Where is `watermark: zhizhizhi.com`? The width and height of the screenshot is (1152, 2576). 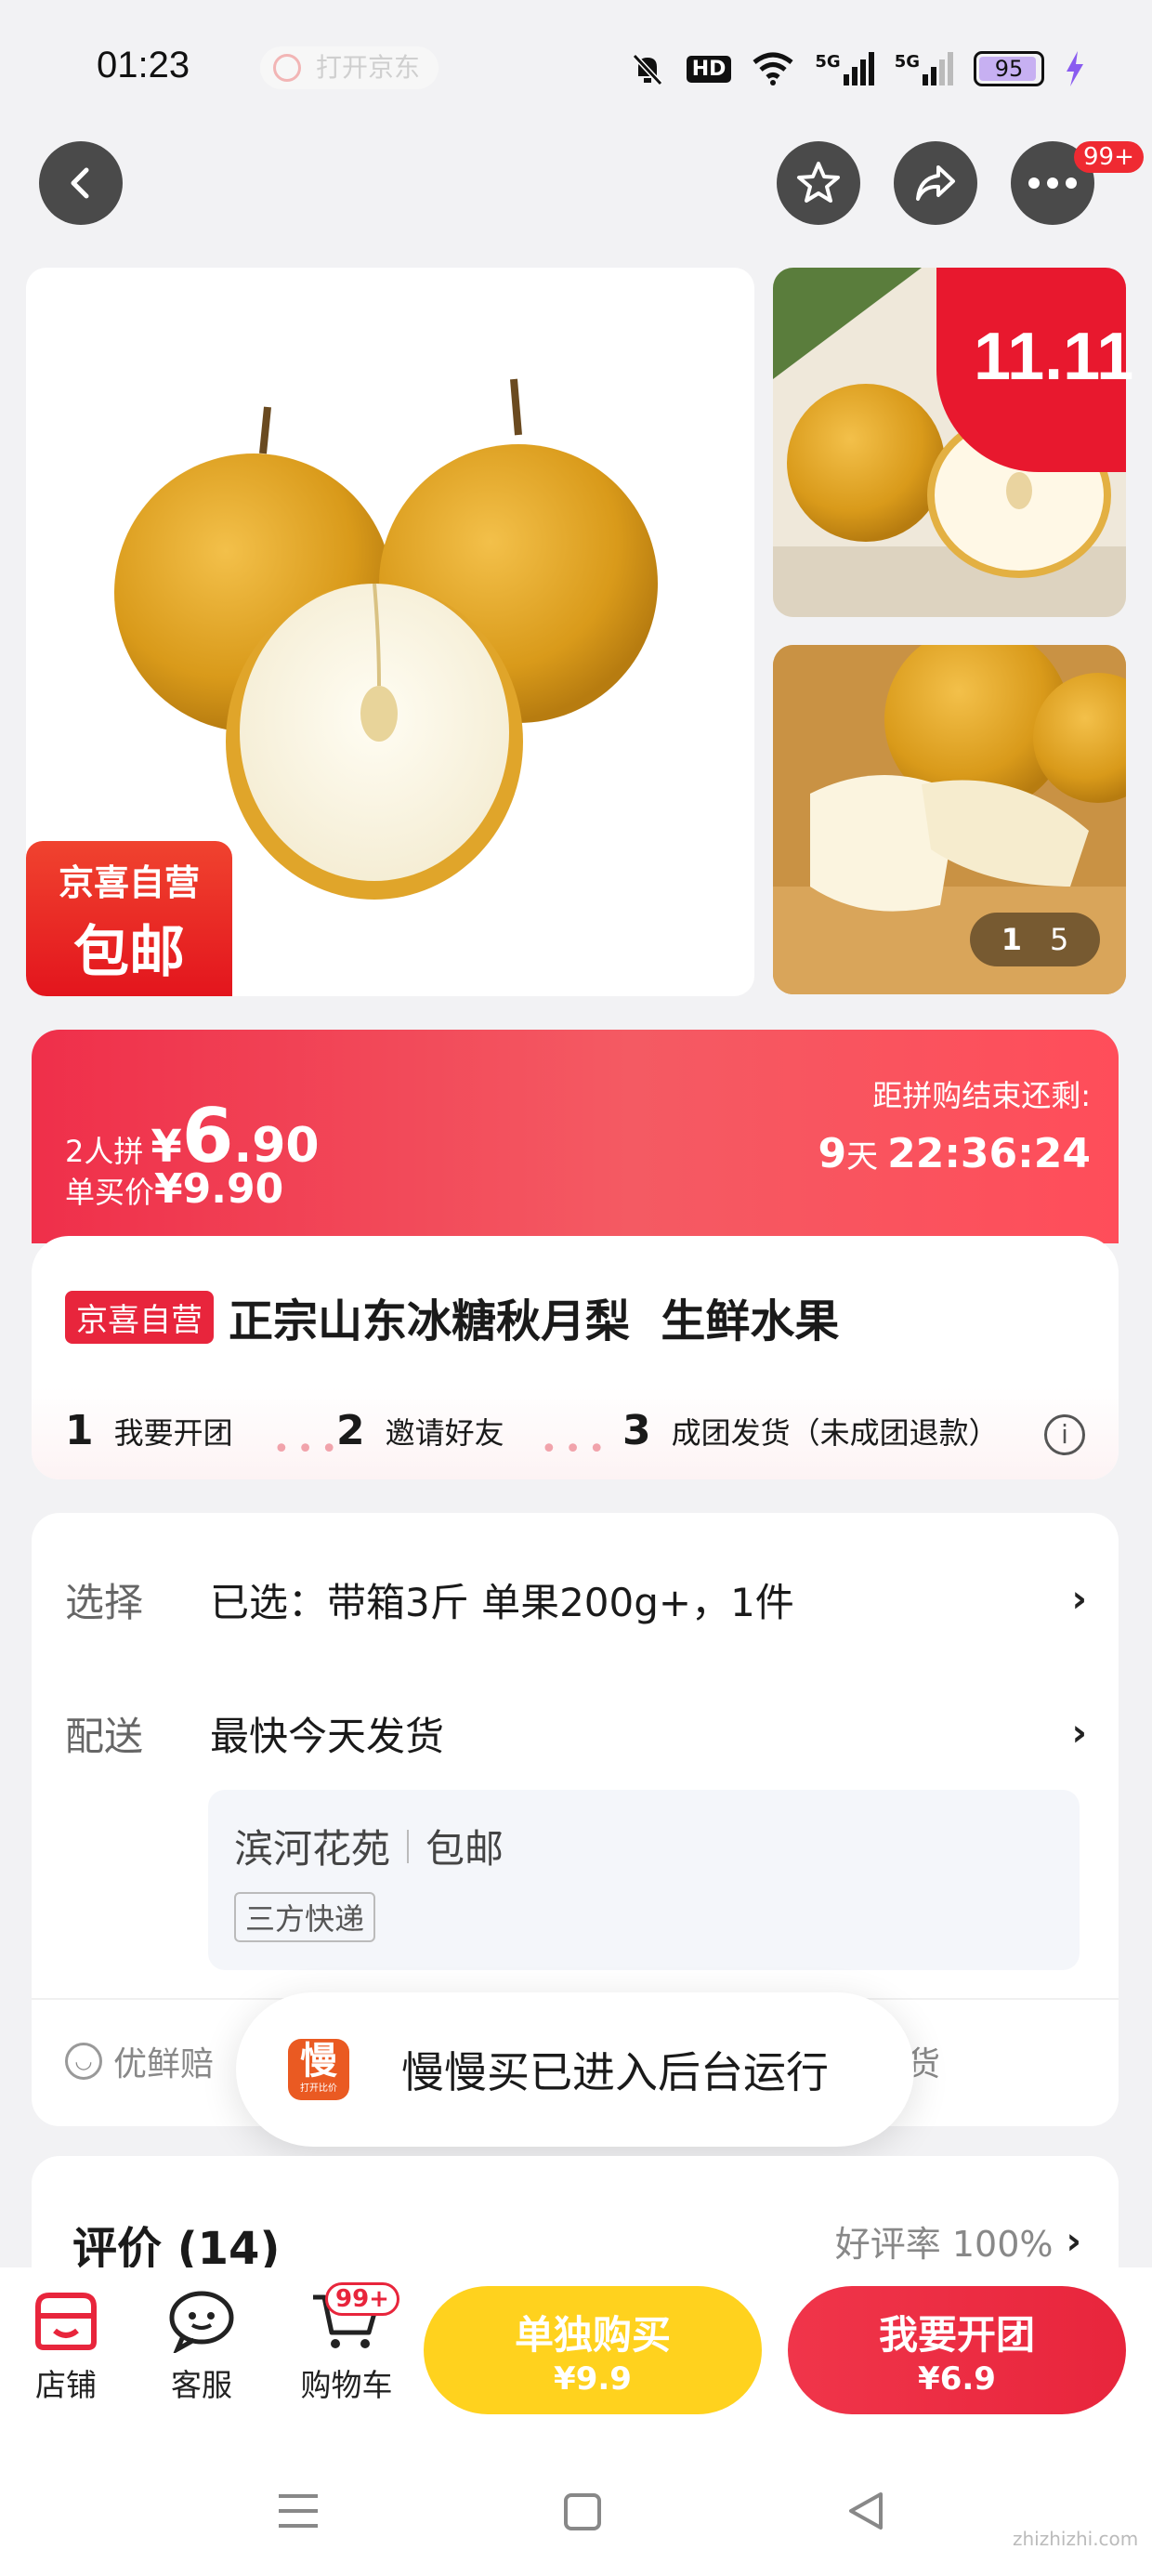
watermark: zhizhizhi.com is located at coordinates (1076, 2539).